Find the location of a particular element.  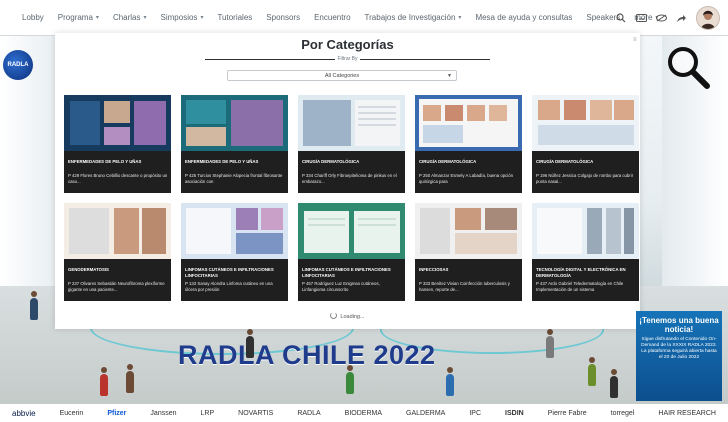

nav-item-label: Simposios is located at coordinates (179, 17).